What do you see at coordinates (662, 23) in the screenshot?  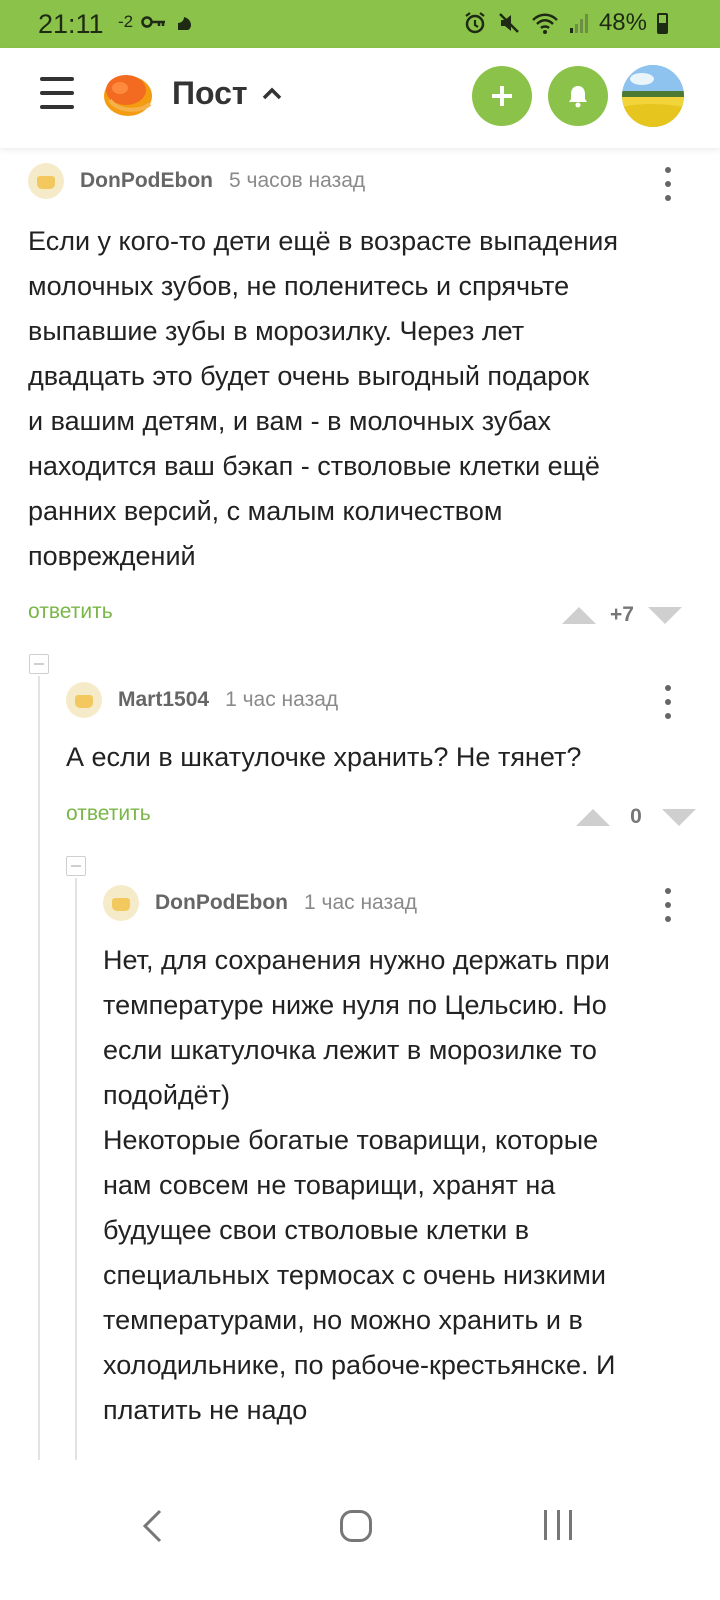 I see `battery-icon` at bounding box center [662, 23].